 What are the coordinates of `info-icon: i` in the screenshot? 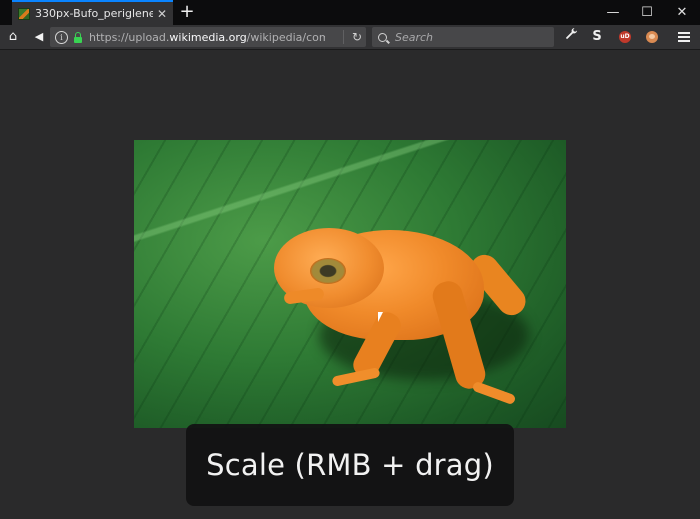 It's located at (61, 37).